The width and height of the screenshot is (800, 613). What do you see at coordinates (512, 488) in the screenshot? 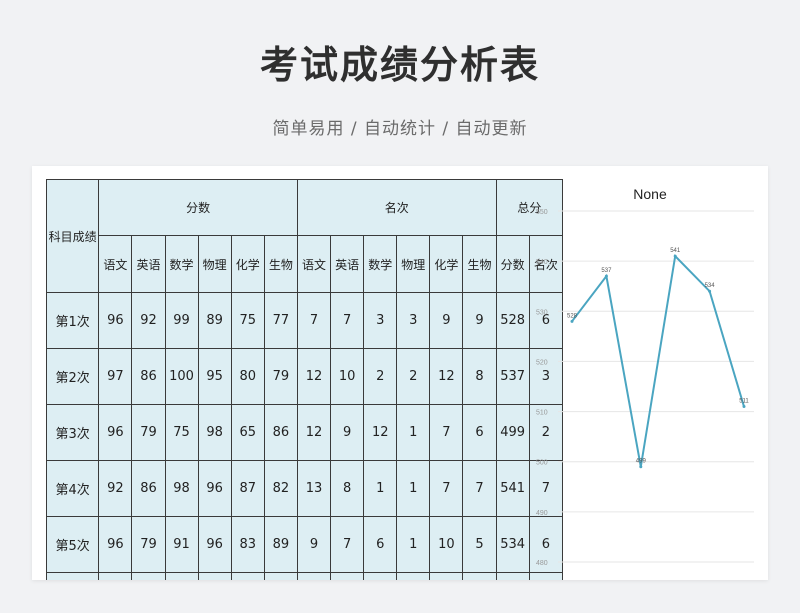
I see `total-score-cell: 541` at bounding box center [512, 488].